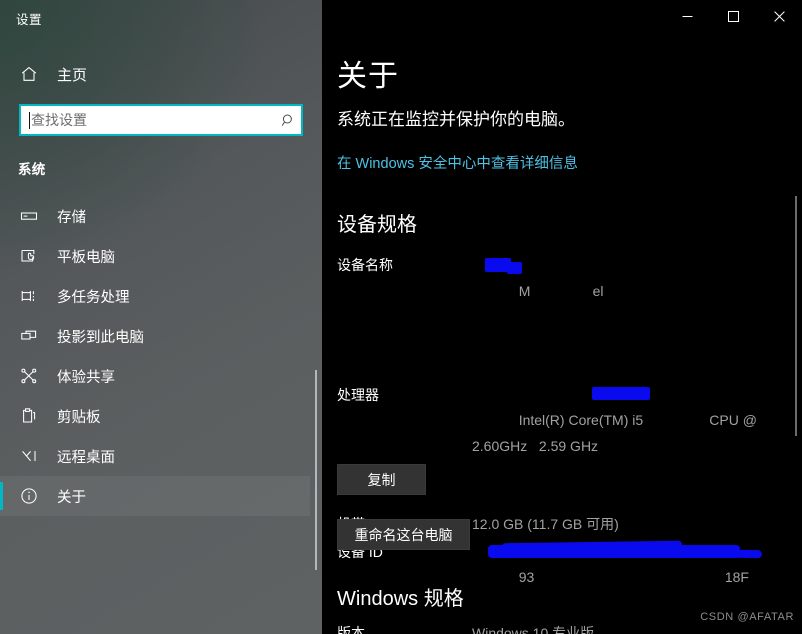 Image resolution: width=802 pixels, height=634 pixels. What do you see at coordinates (72, 75) in the screenshot?
I see `sidebar-item-home-label: 主页` at bounding box center [72, 75].